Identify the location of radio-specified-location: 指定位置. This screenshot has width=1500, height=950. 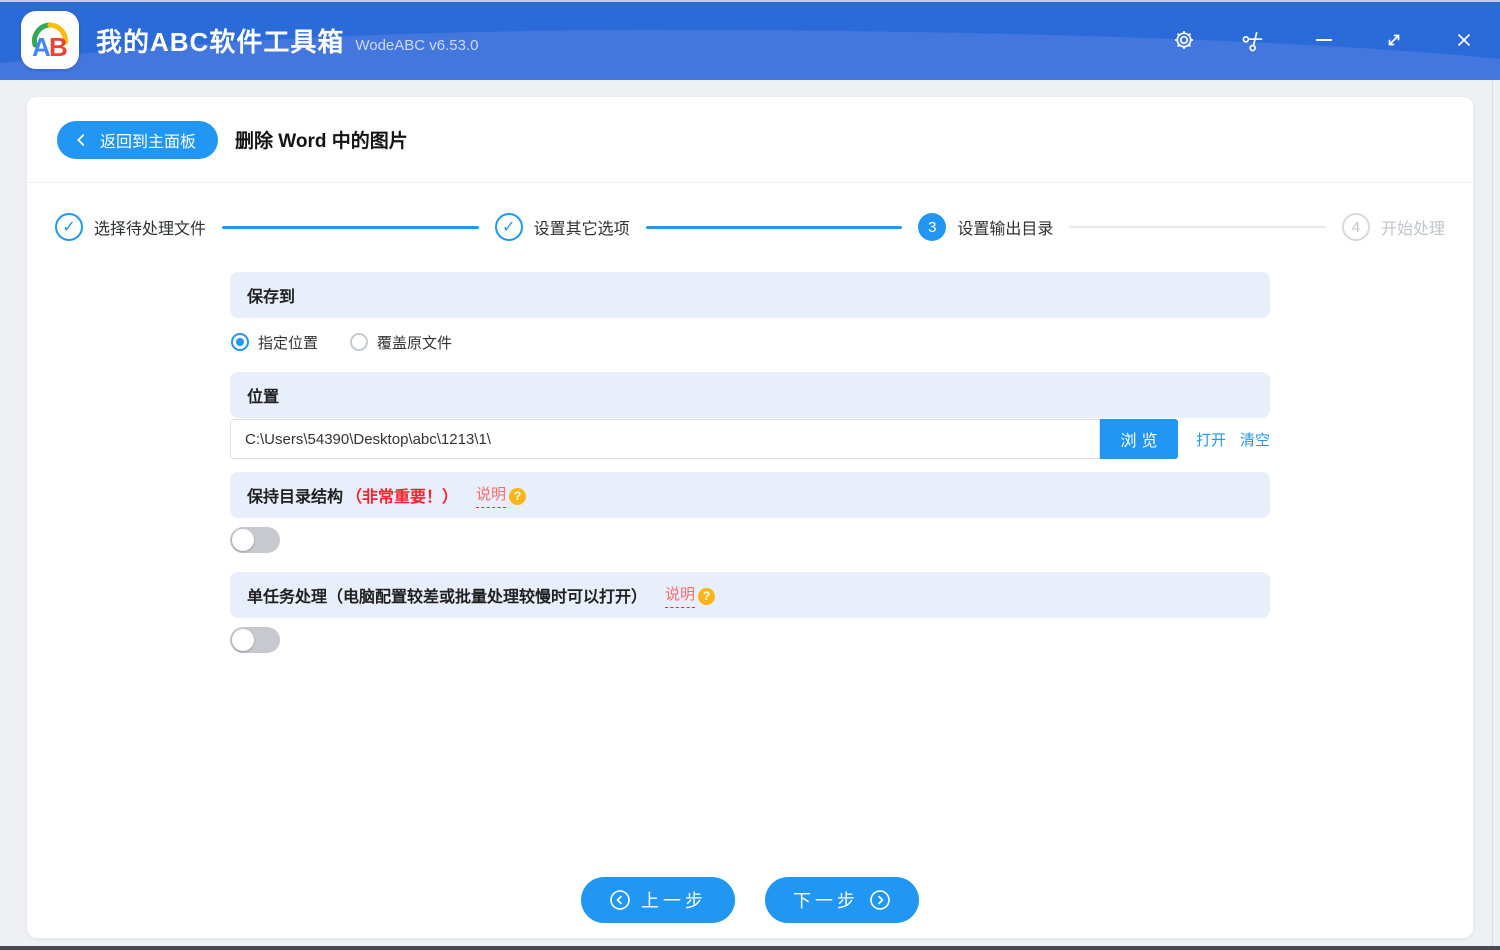
(274, 342).